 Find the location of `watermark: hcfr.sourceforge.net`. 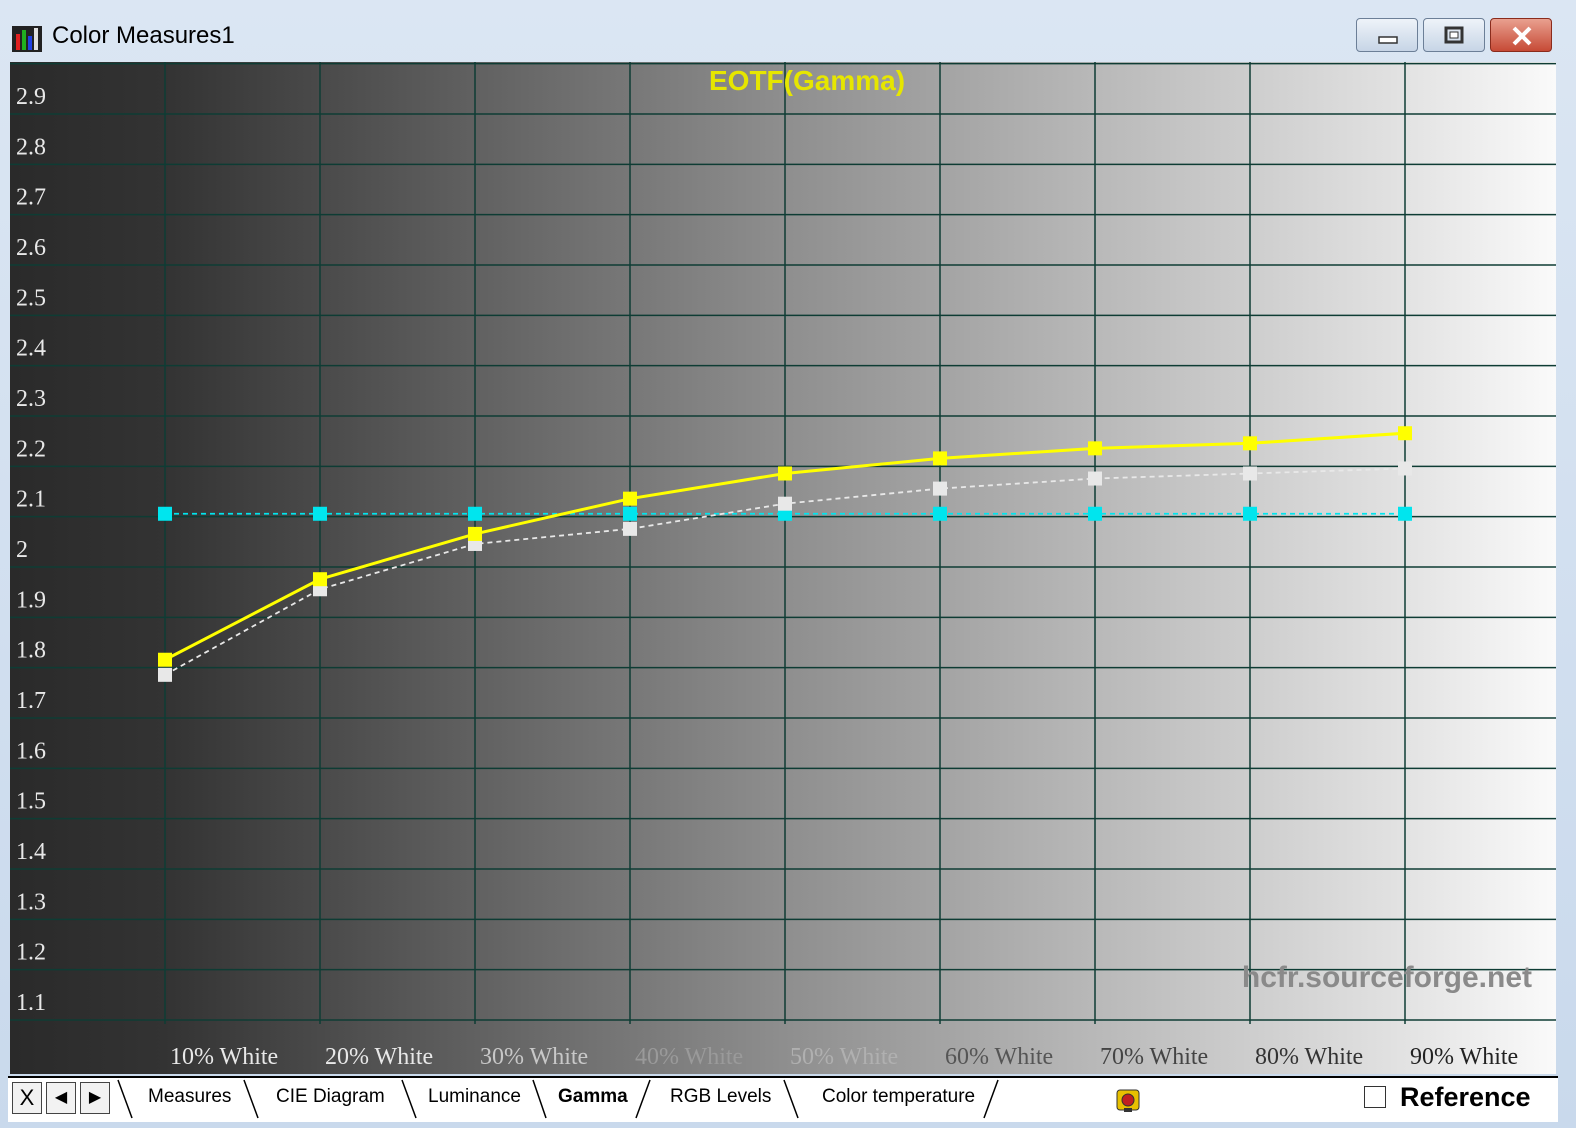

watermark: hcfr.sourceforge.net is located at coordinates (1387, 977).